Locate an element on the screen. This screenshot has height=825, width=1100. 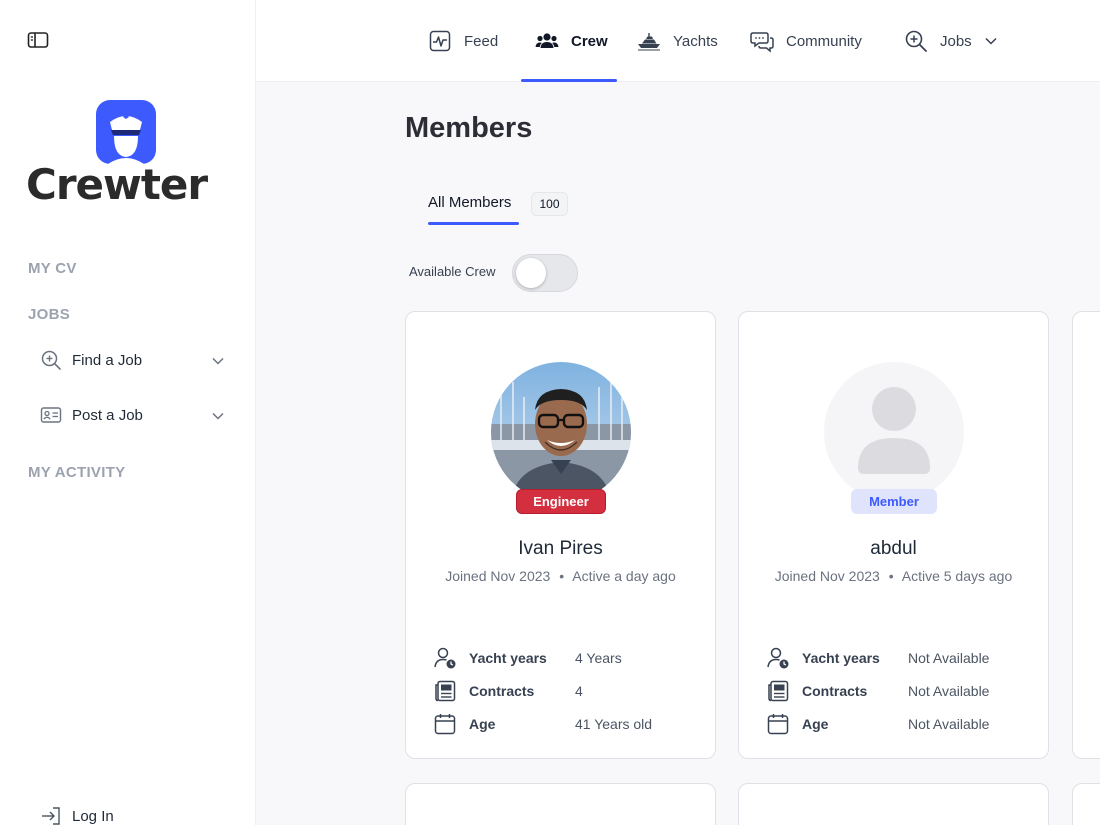
member-count-badge: 100 is located at coordinates (549, 204).